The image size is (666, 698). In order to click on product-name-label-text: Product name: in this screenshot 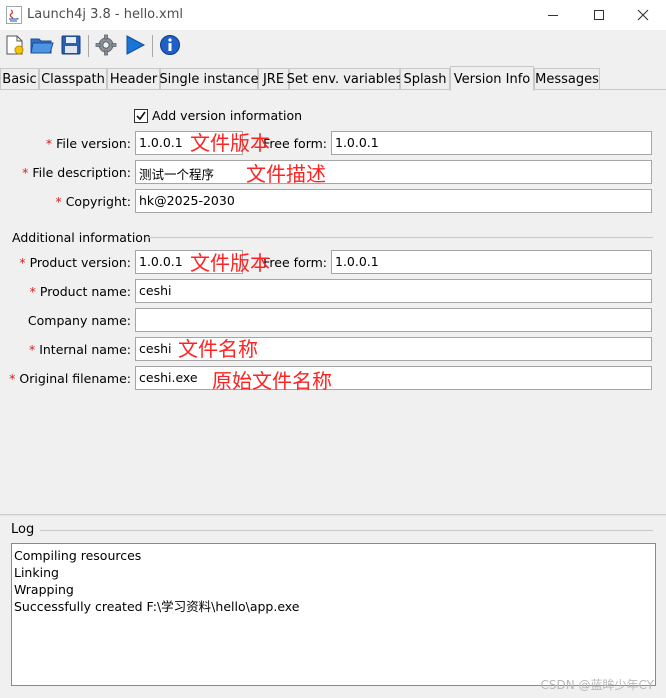, I will do `click(85, 291)`.